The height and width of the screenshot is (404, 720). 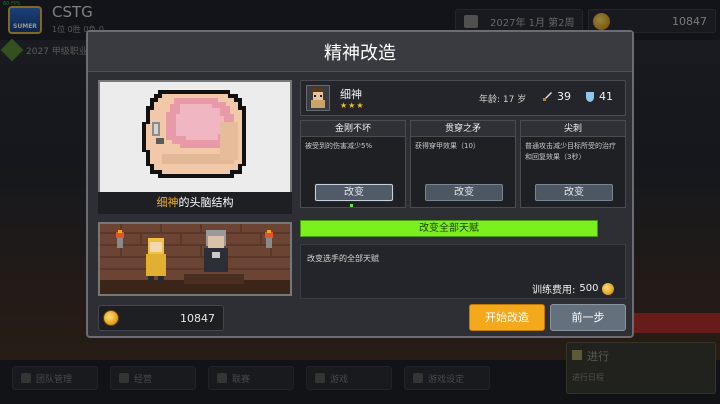 I want to click on change-all-talents-button: 改变全部天赋, so click(x=449, y=228).